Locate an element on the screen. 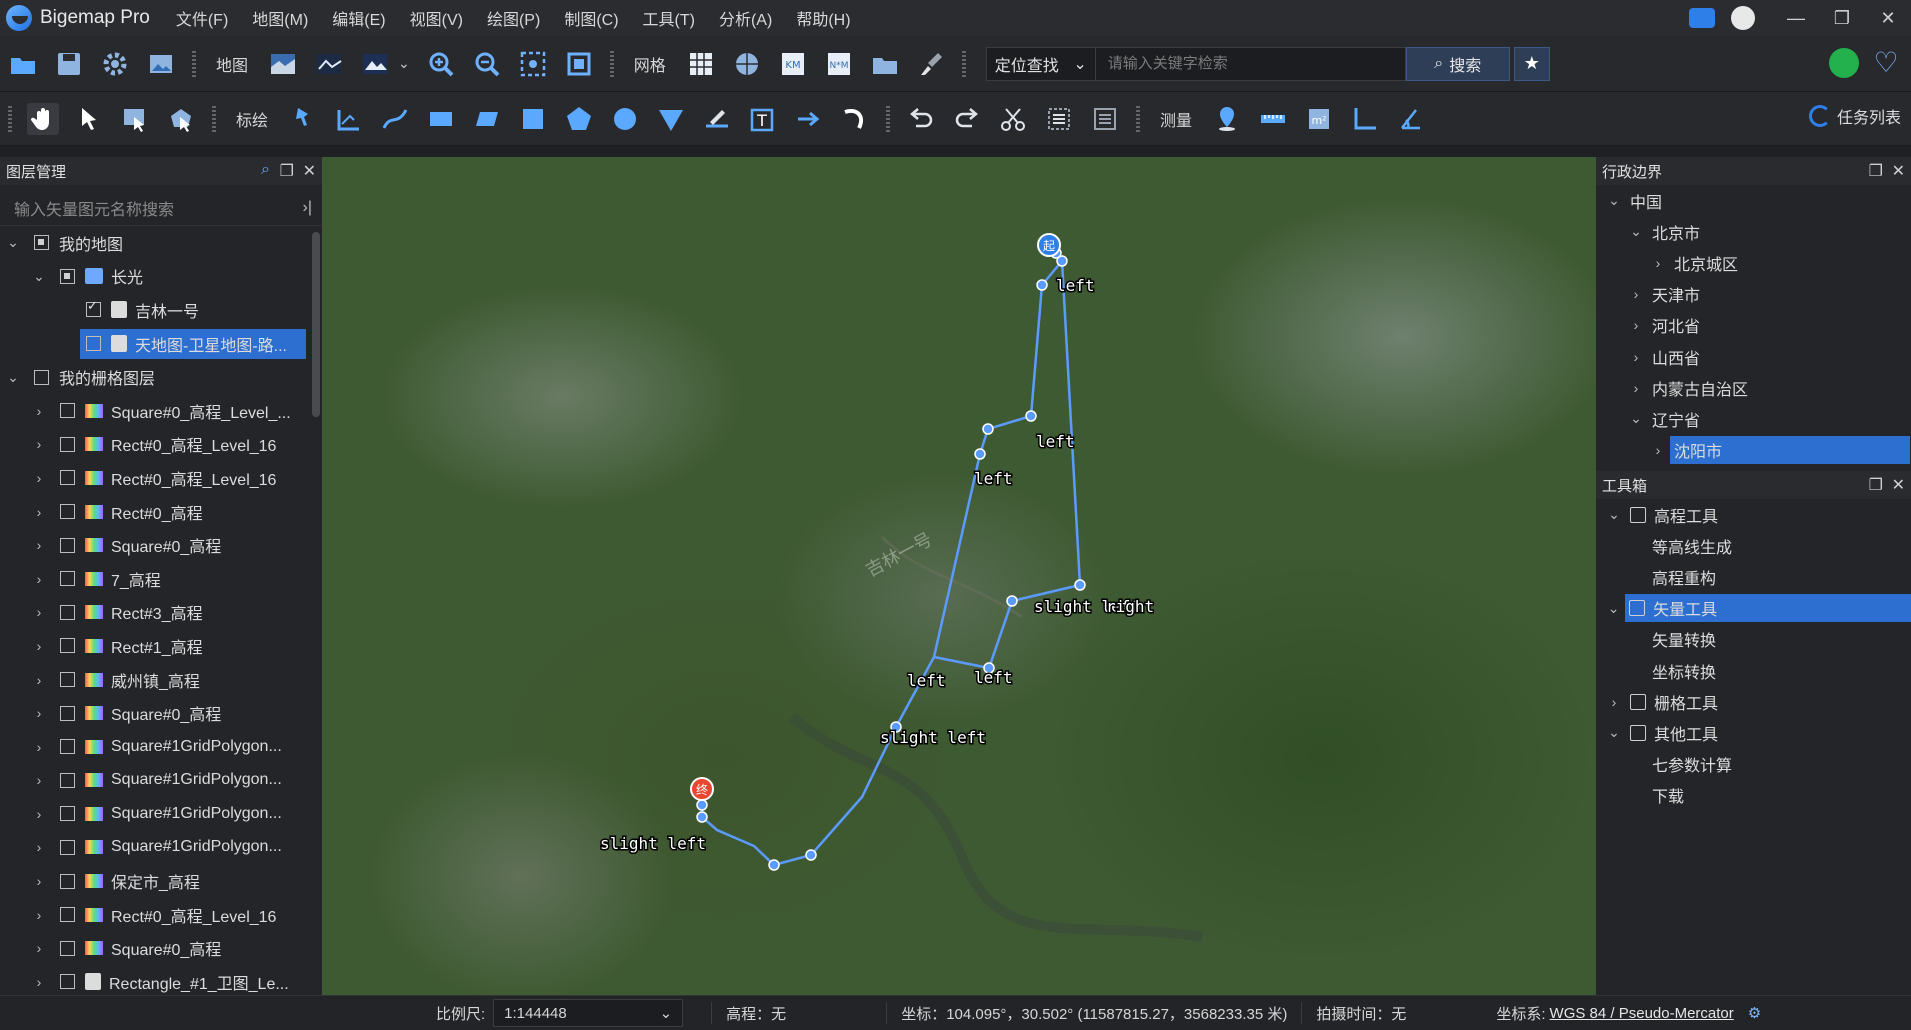 The height and width of the screenshot is (1030, 1911). curved-arrow-icon is located at coordinates (855, 119).